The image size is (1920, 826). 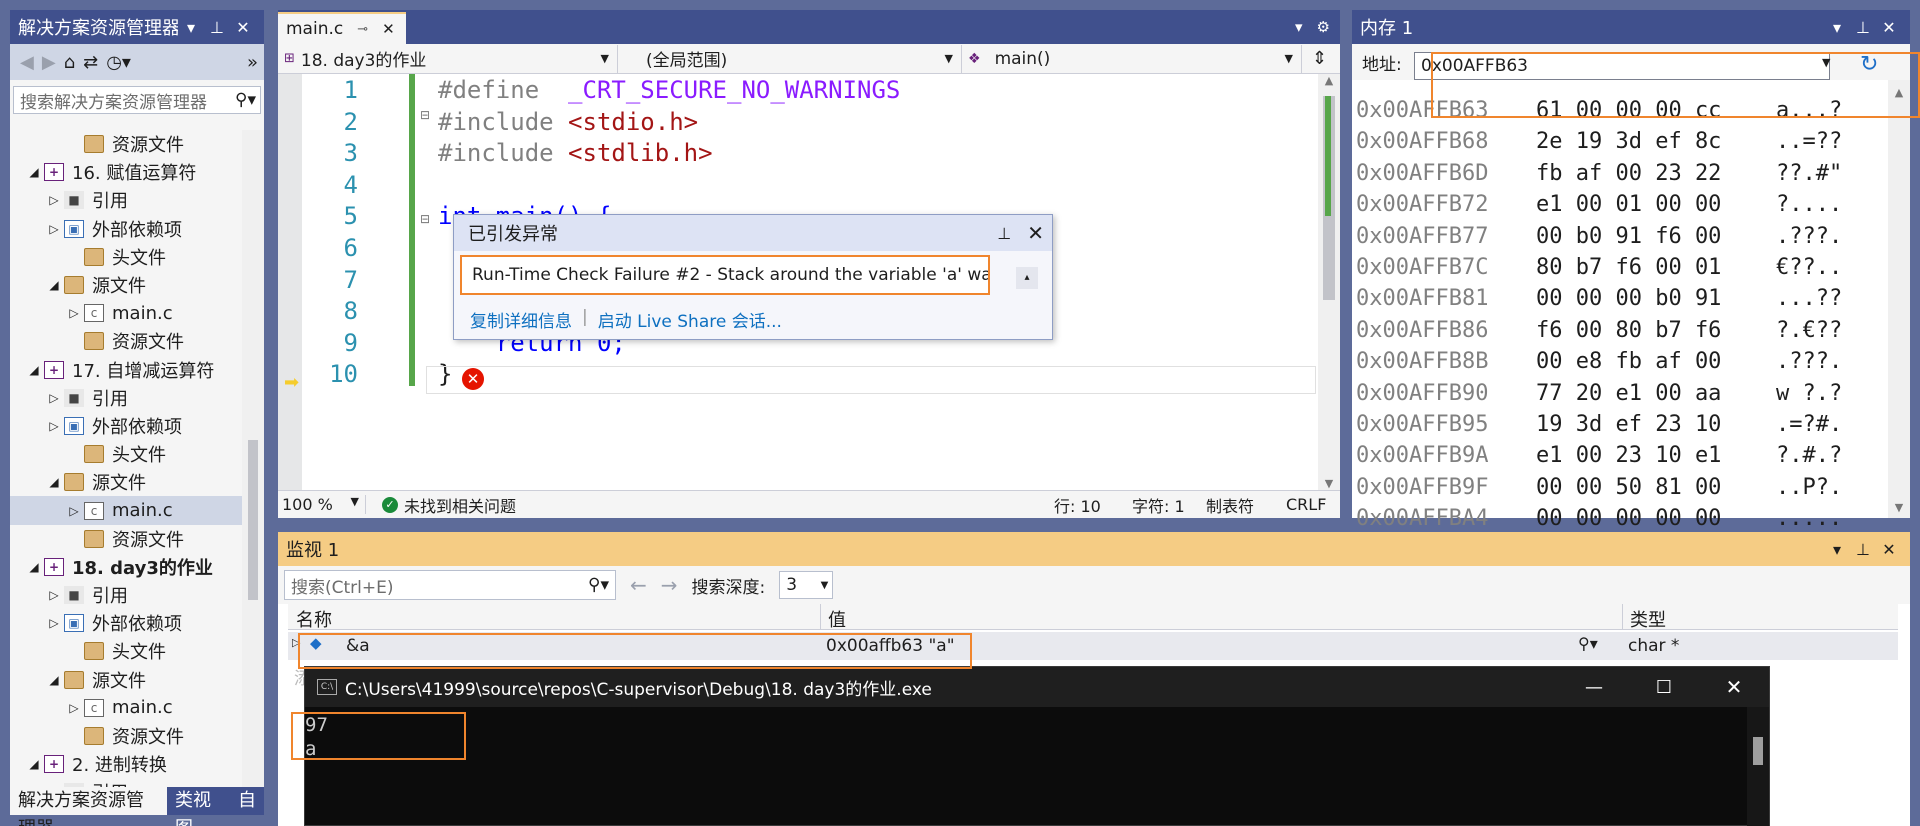 What do you see at coordinates (1758, 766) in the screenshot?
I see `console-scrollbar` at bounding box center [1758, 766].